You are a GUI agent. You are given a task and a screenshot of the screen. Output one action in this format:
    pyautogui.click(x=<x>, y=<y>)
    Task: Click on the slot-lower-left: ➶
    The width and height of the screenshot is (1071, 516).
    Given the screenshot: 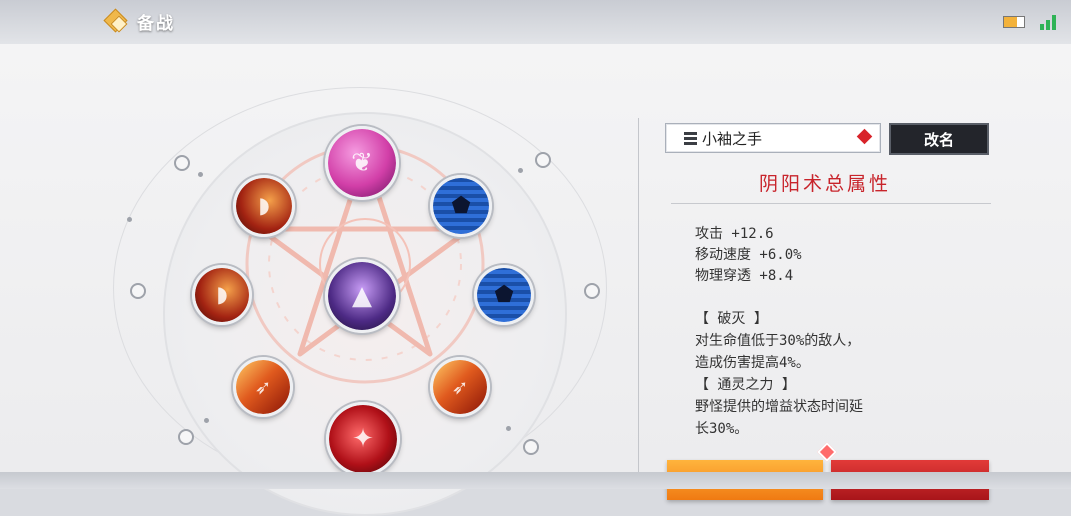 What is the action you would take?
    pyautogui.click(x=263, y=387)
    